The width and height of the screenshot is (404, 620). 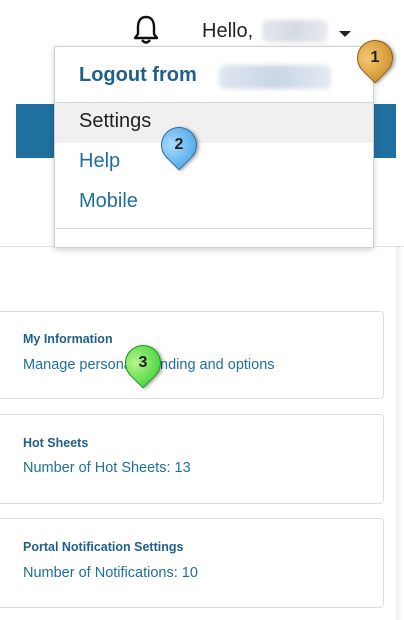 What do you see at coordinates (68, 339) in the screenshot?
I see `card-title: My Information` at bounding box center [68, 339].